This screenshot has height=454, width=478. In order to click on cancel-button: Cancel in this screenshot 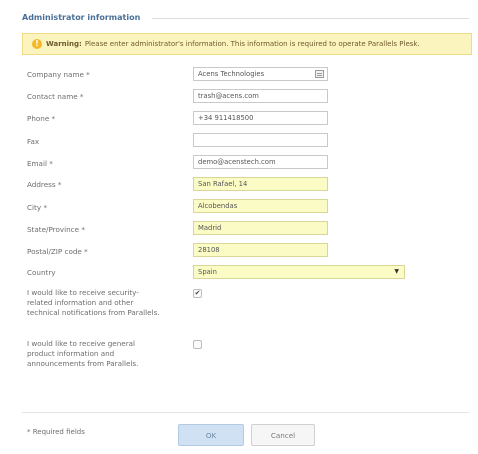, I will do `click(283, 435)`.